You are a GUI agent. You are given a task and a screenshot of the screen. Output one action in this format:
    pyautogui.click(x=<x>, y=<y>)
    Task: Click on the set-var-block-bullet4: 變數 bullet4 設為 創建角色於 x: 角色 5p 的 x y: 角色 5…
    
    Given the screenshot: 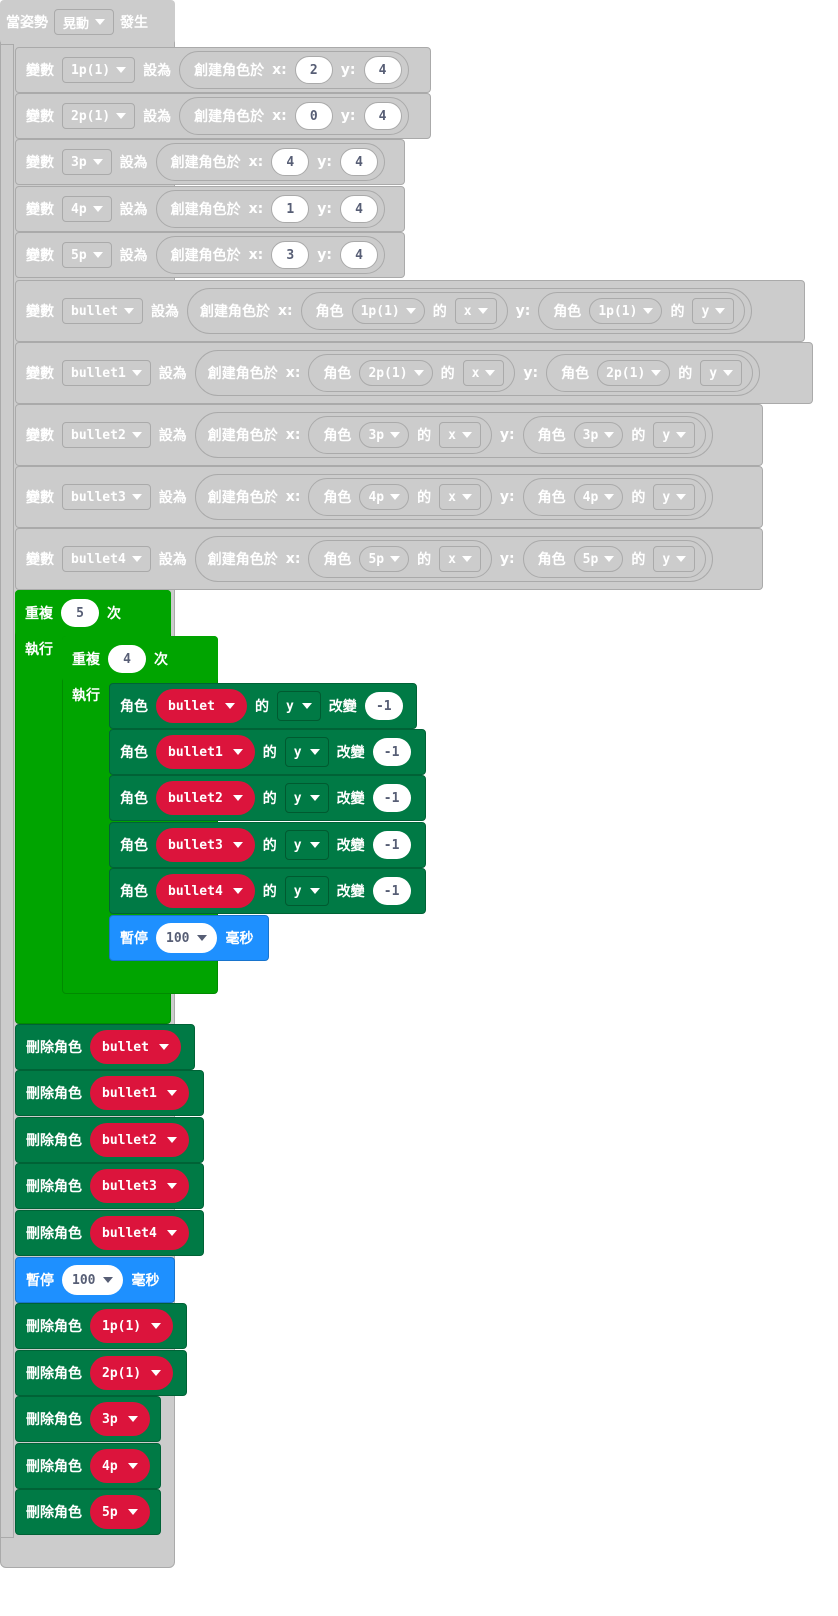 What is the action you would take?
    pyautogui.click(x=389, y=559)
    